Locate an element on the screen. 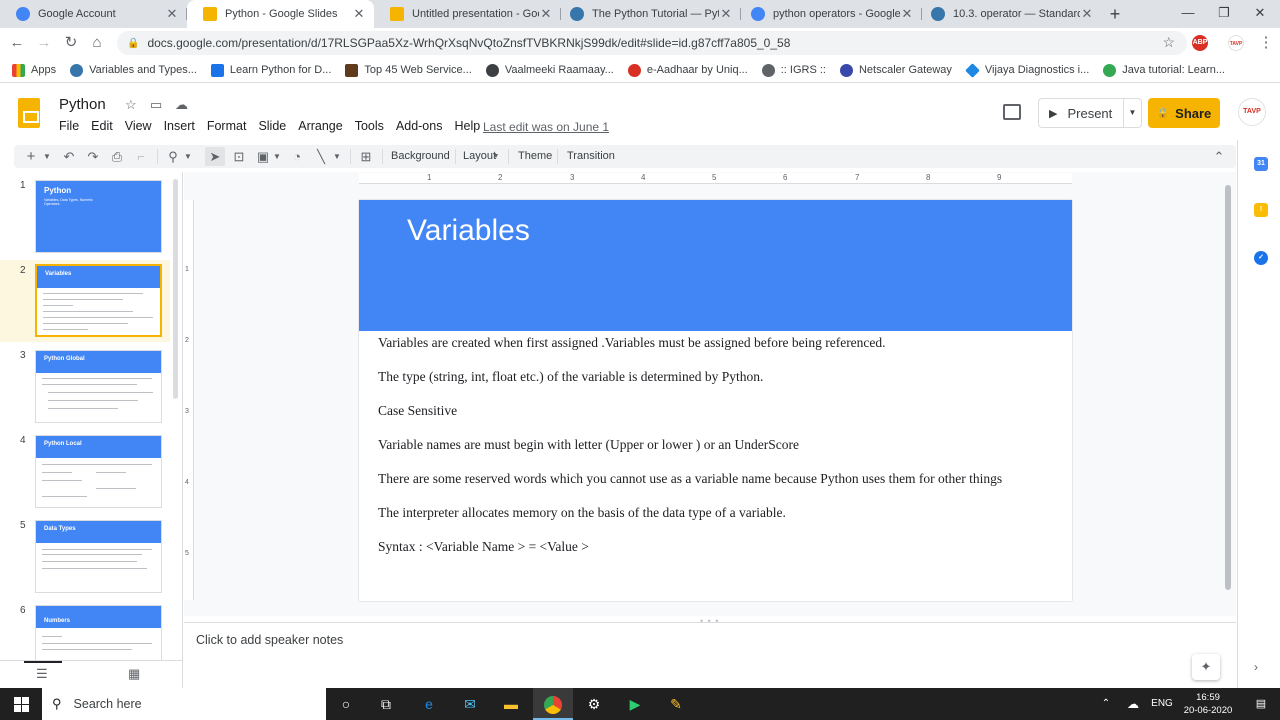 The width and height of the screenshot is (1280, 720). menu-tools: Tools is located at coordinates (369, 126).